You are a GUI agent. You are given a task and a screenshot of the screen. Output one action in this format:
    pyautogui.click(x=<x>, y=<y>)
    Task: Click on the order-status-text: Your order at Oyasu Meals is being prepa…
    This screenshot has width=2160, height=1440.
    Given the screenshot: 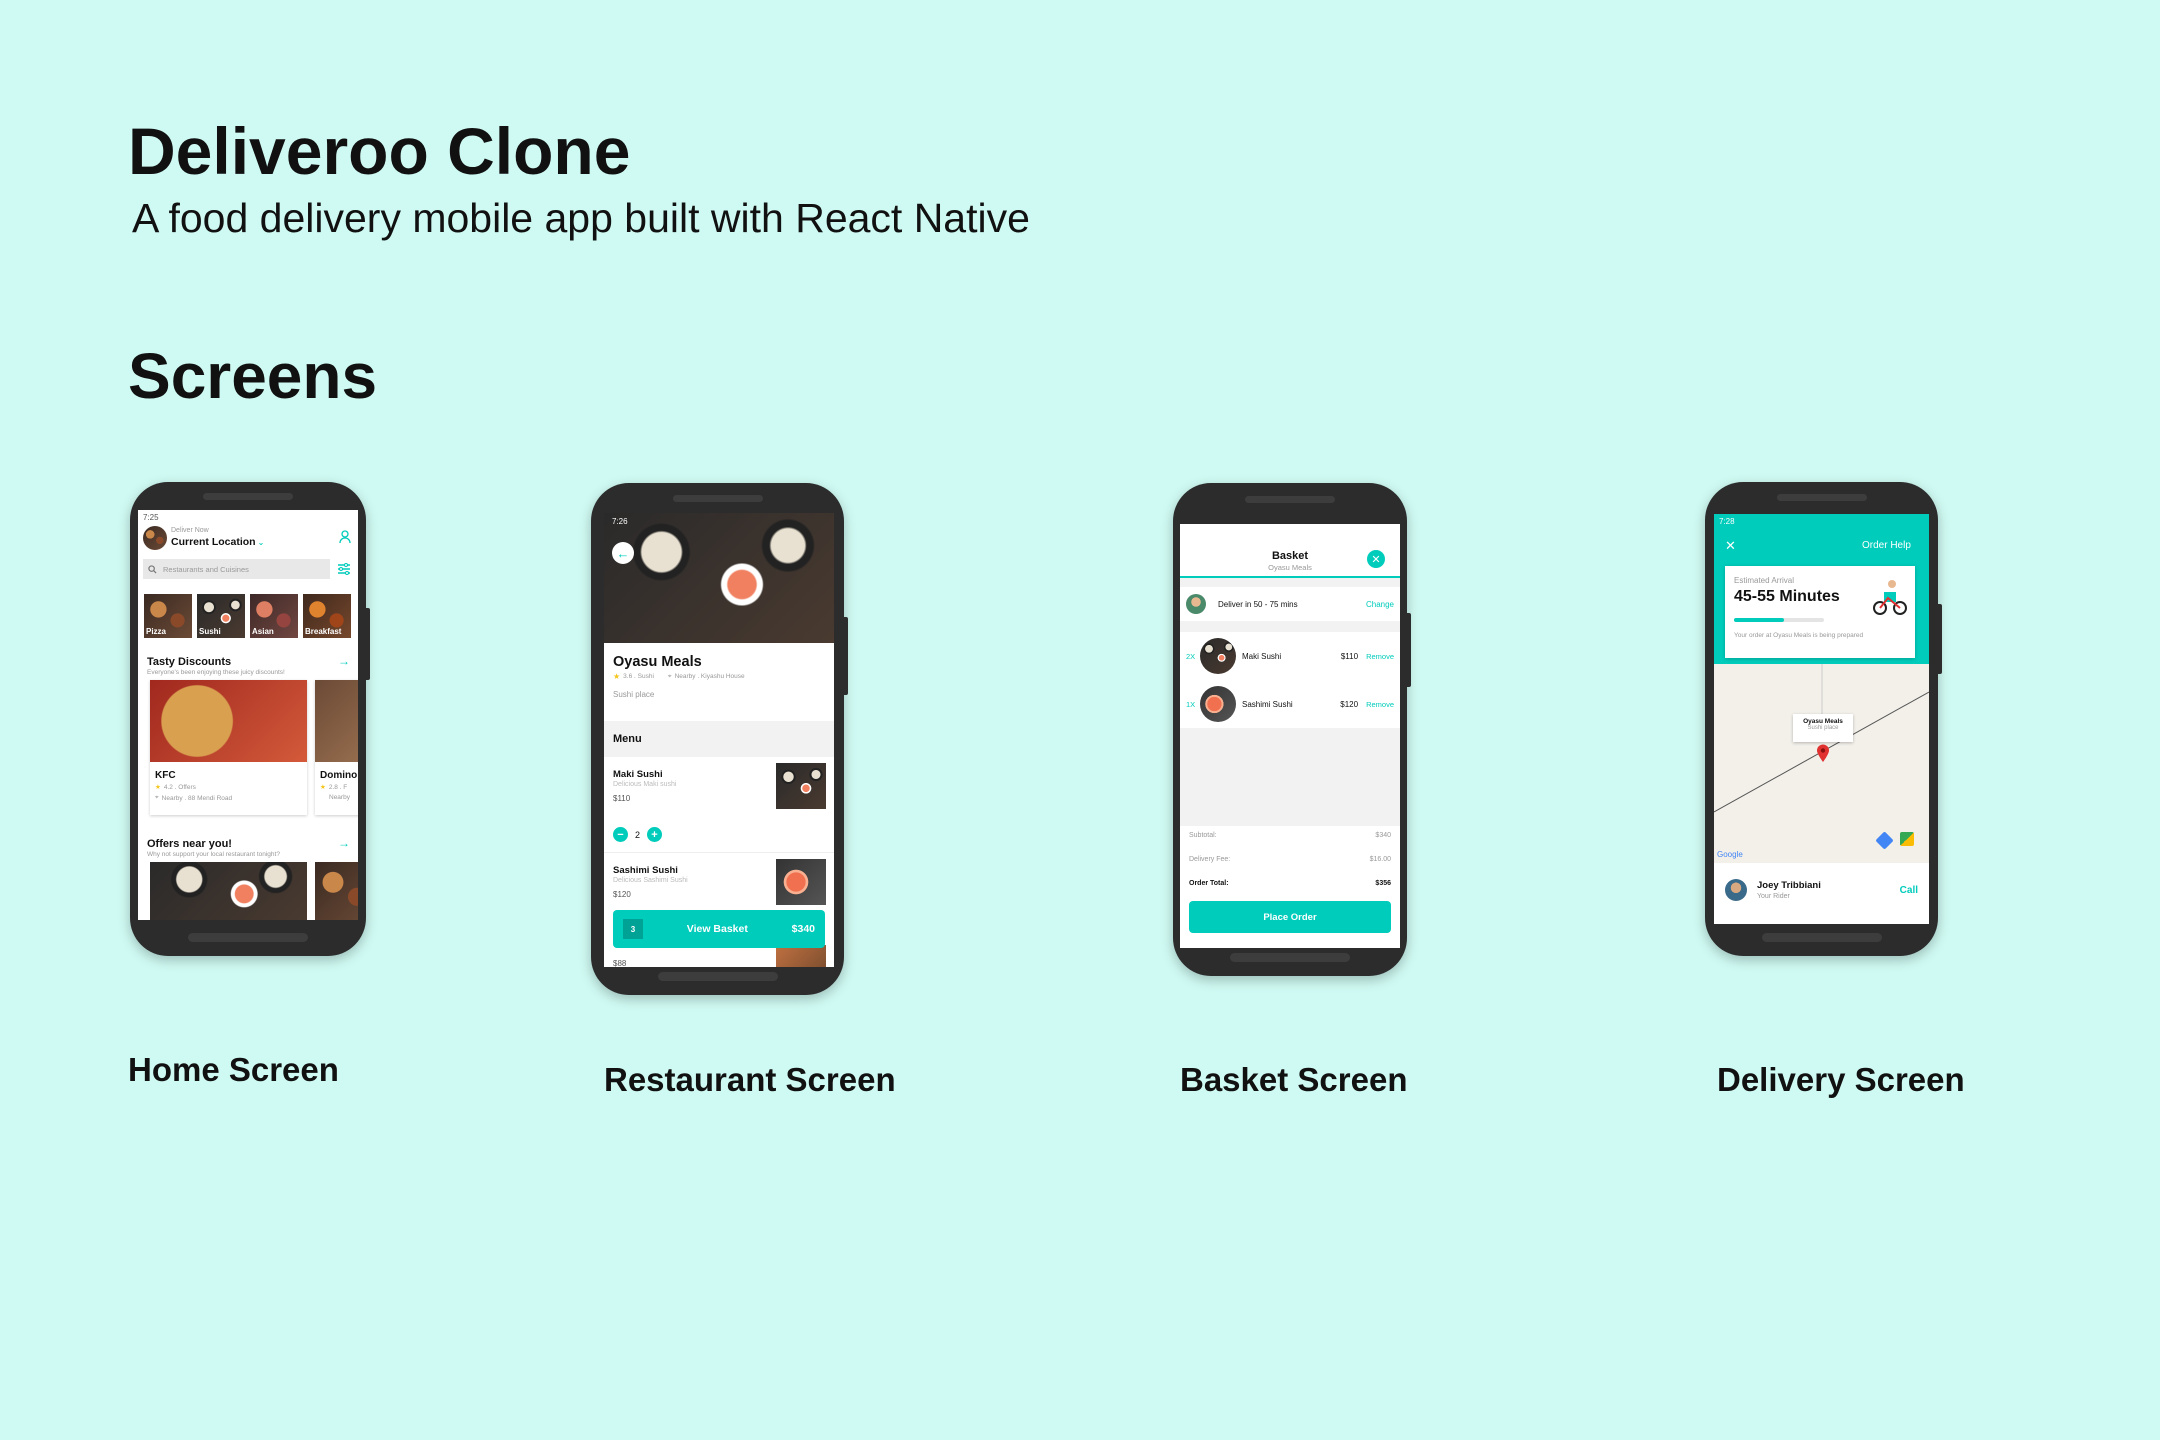 What is the action you would take?
    pyautogui.click(x=1799, y=635)
    